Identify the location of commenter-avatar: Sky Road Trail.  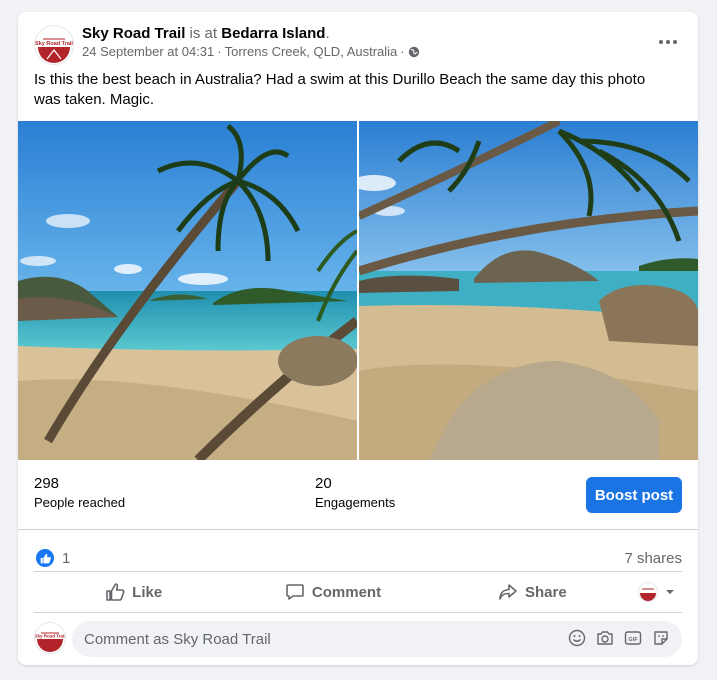
(50, 638).